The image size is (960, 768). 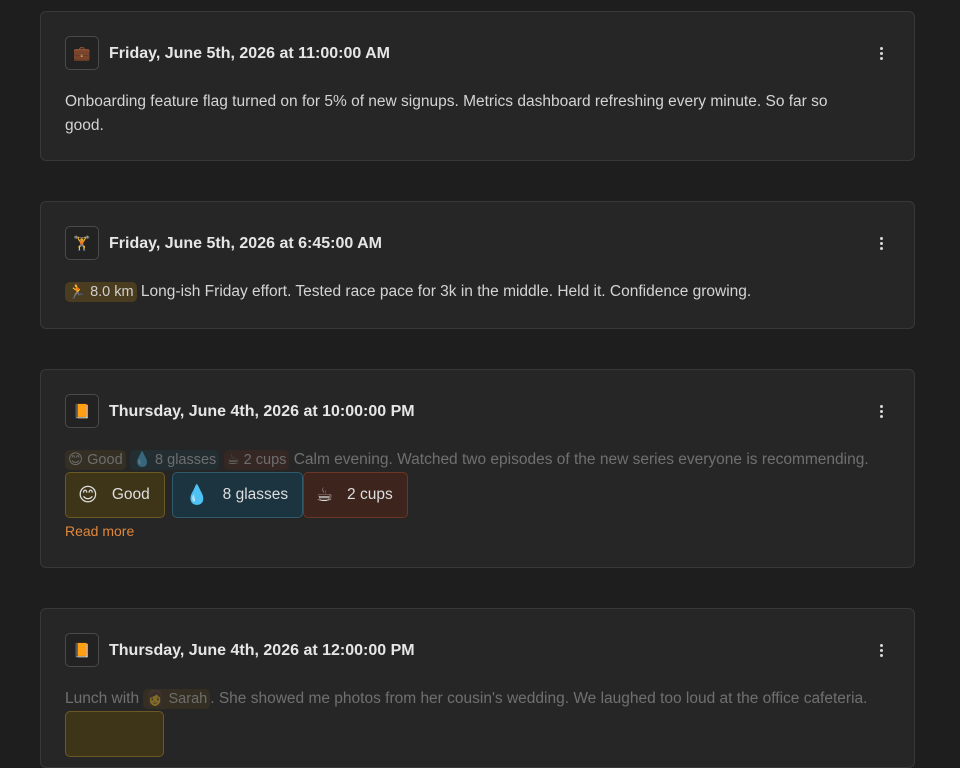 I want to click on coffee-chip-label: 2 cups, so click(x=370, y=494).